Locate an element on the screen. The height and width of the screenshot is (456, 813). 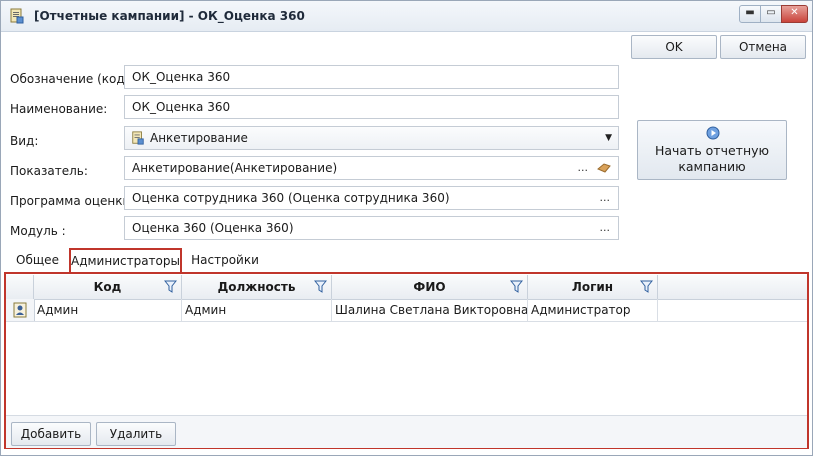
cell-fio: Шалина Светлана Викторовна is located at coordinates (430, 310).